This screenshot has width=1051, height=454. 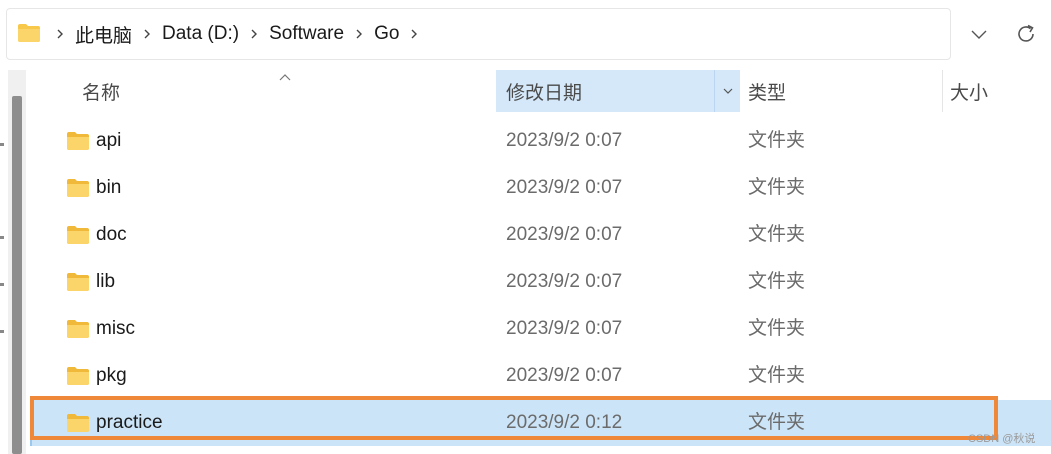 I want to click on file-row-lib: lib 2023/9/2 0:07 文件夹, so click(x=540, y=282).